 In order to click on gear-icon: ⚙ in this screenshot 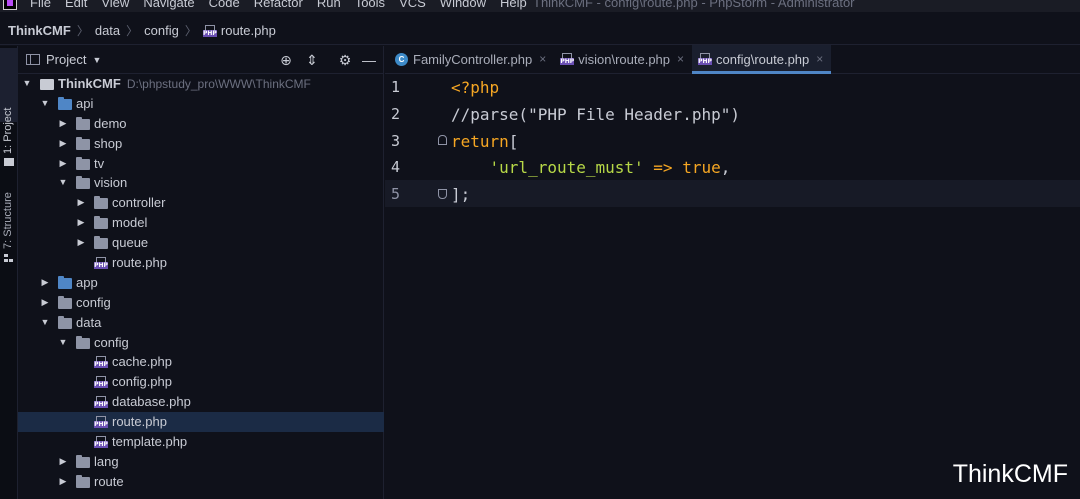, I will do `click(345, 60)`.